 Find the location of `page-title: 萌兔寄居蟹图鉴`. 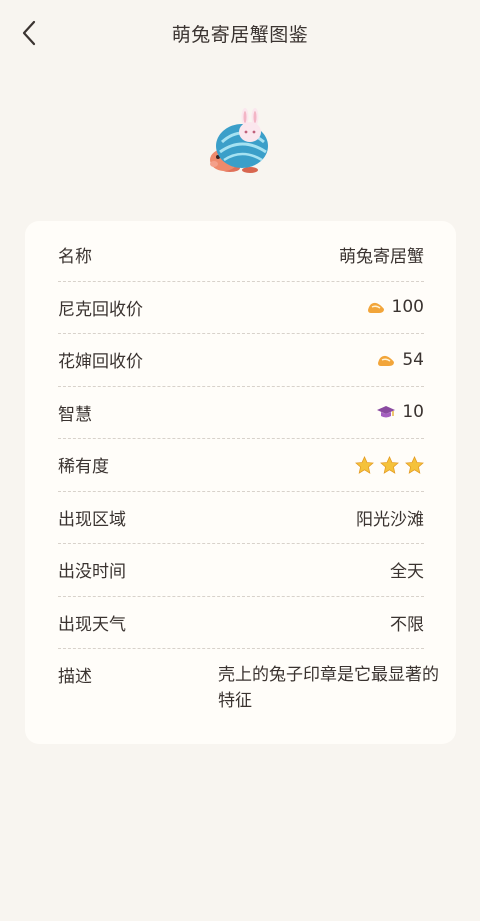

page-title: 萌兔寄居蟹图鉴 is located at coordinates (240, 35).